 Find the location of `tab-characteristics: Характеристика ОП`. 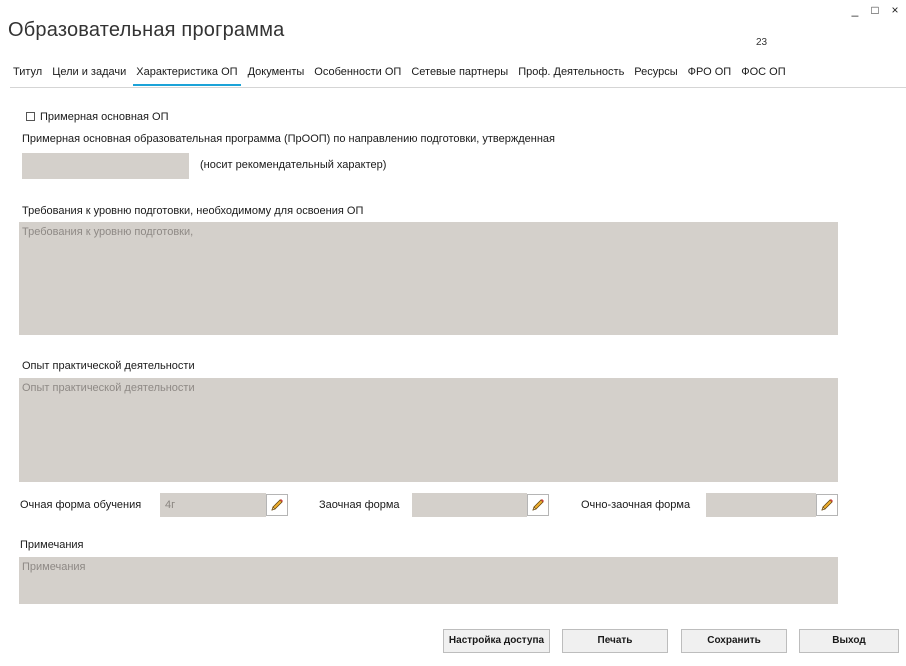

tab-characteristics: Характеристика ОП is located at coordinates (187, 75).